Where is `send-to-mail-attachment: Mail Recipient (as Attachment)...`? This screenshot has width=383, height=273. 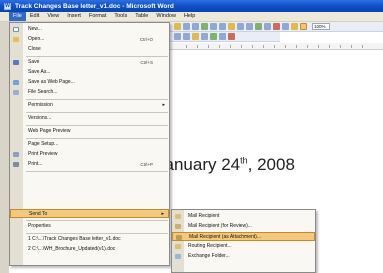
send-to-mail-attachment: Mail Recipient (as Attachment)... is located at coordinates (243, 236).